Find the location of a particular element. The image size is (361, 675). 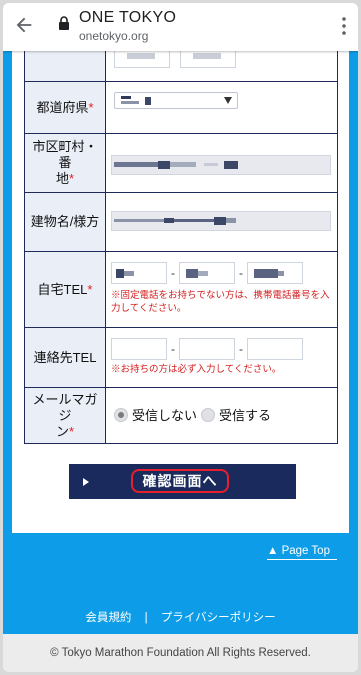

home-tel-field-cell: - - ※固定電話をお持ちでない方は、携帯電話番号を入力してください。 is located at coordinates (221, 289).